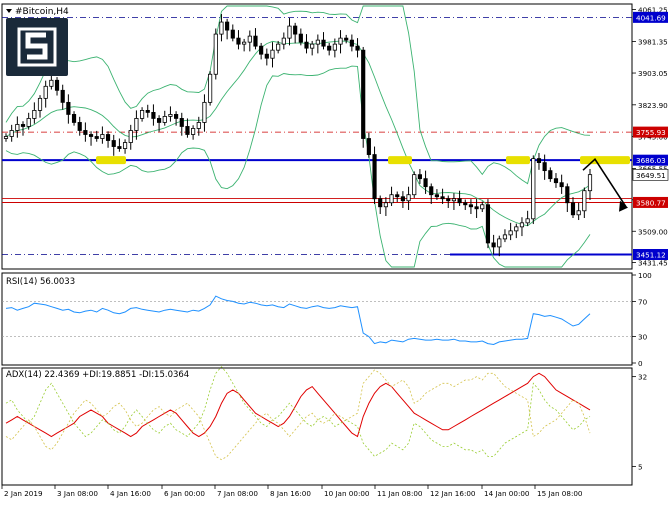 Image resolution: width=670 pixels, height=506 pixels. Describe the element at coordinates (42, 12) in the screenshot. I see `symbol-label: #Bitcoin,H4` at that location.